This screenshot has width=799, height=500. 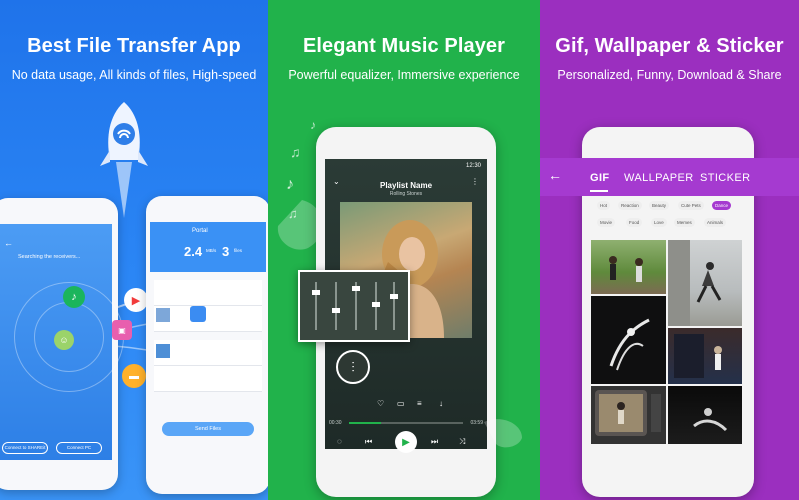 What do you see at coordinates (630, 205) in the screenshot?
I see `chip-category: Reaction` at bounding box center [630, 205].